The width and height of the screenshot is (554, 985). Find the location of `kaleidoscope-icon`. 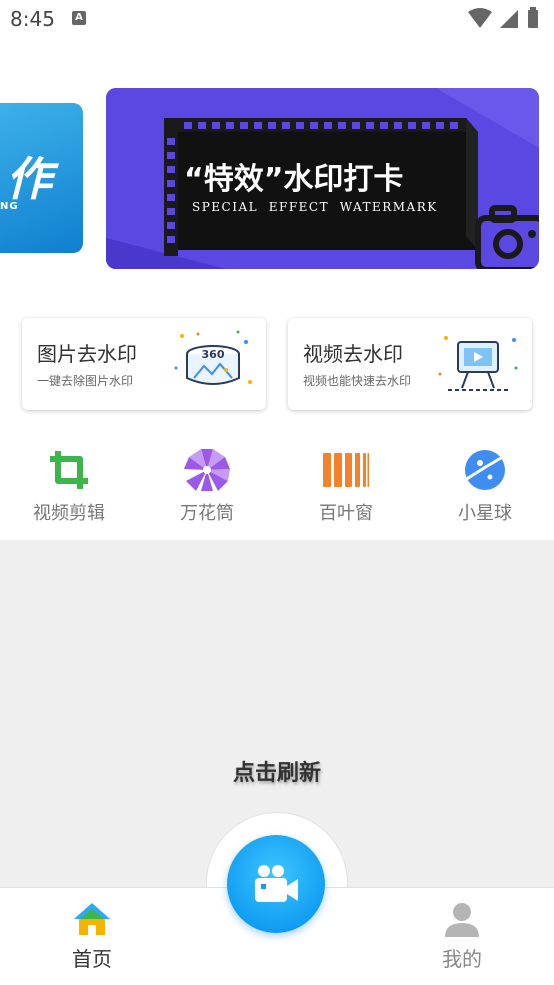

kaleidoscope-icon is located at coordinates (207, 470).